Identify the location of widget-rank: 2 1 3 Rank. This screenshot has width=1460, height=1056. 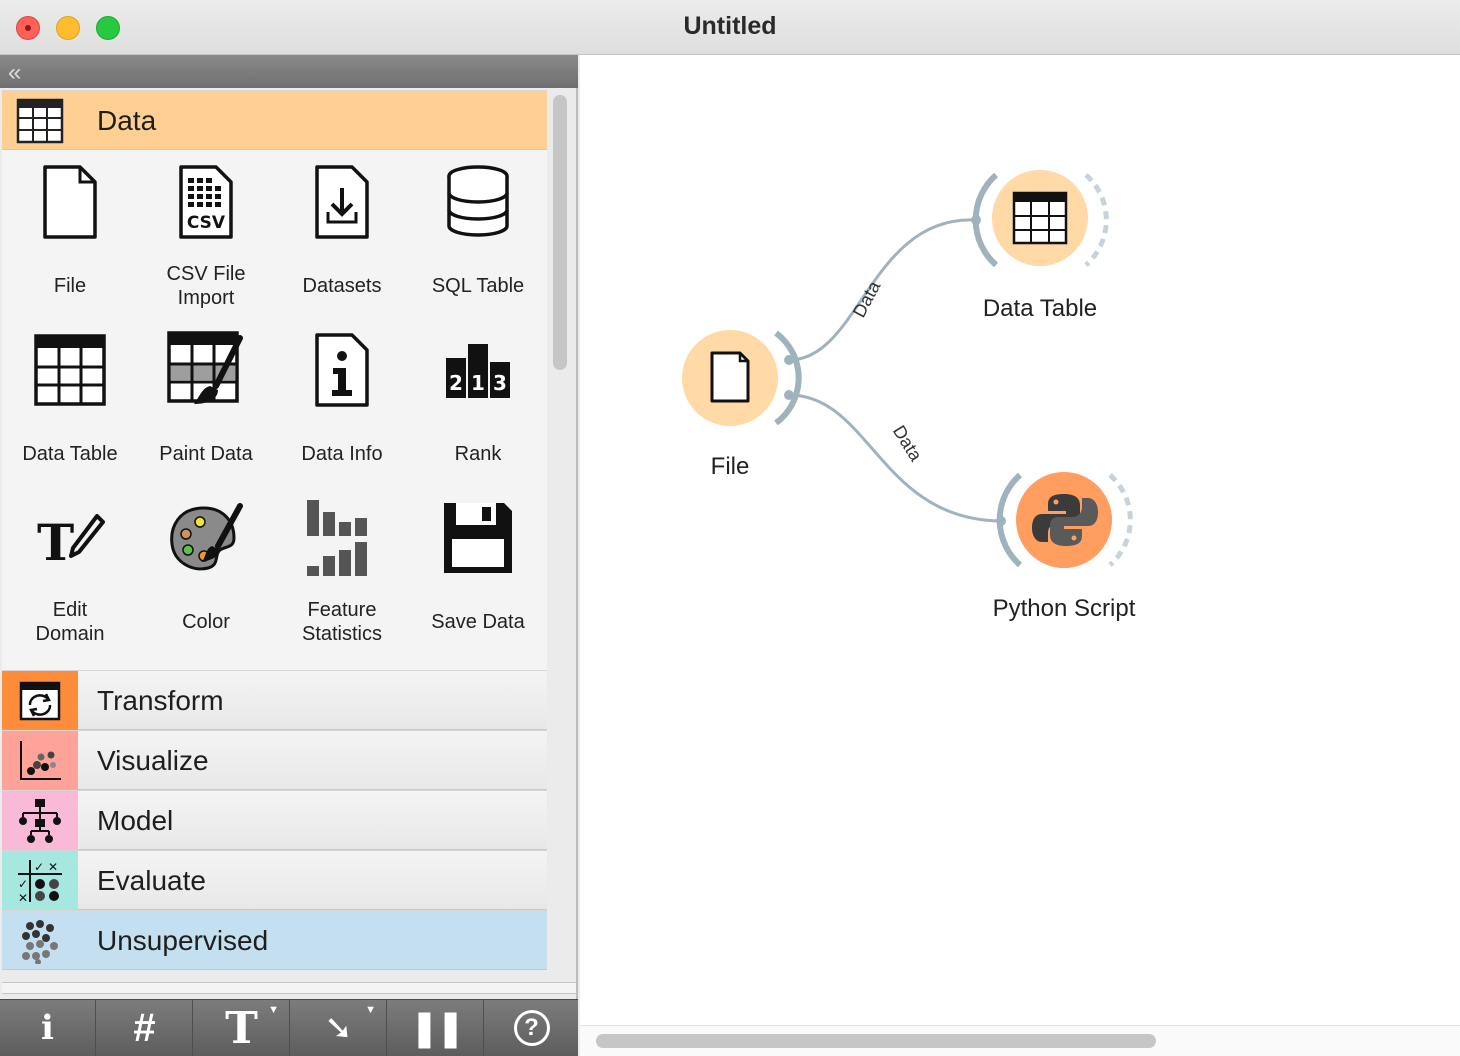
(478, 400).